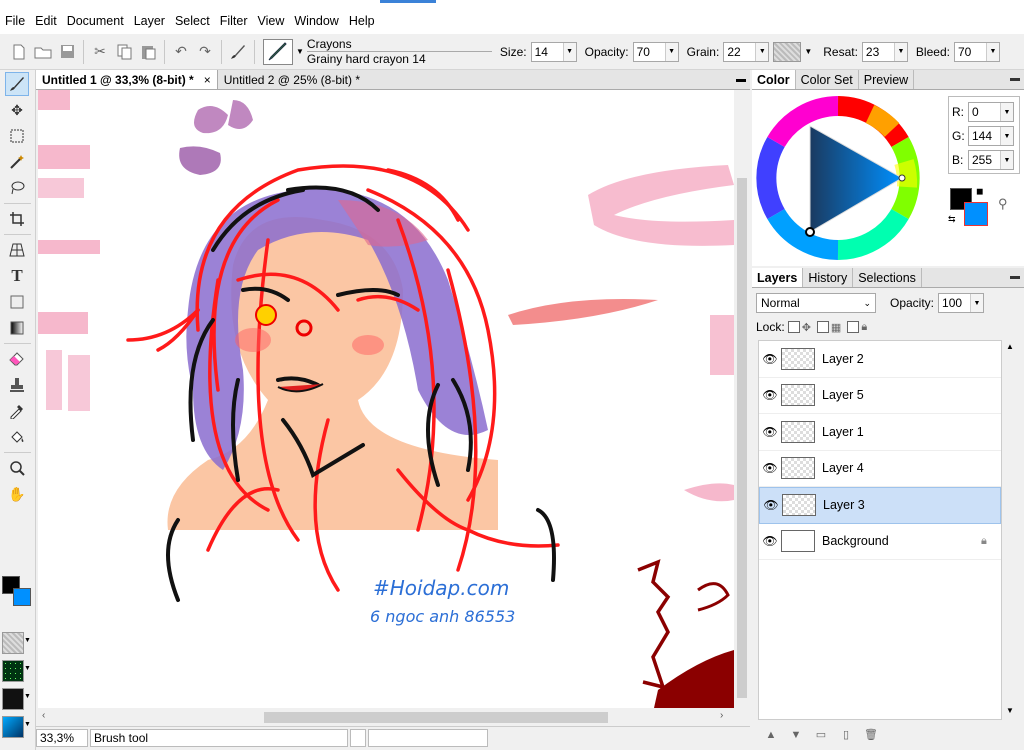 The height and width of the screenshot is (750, 1024). What do you see at coordinates (316, 21) in the screenshot?
I see `menu-window: Window` at bounding box center [316, 21].